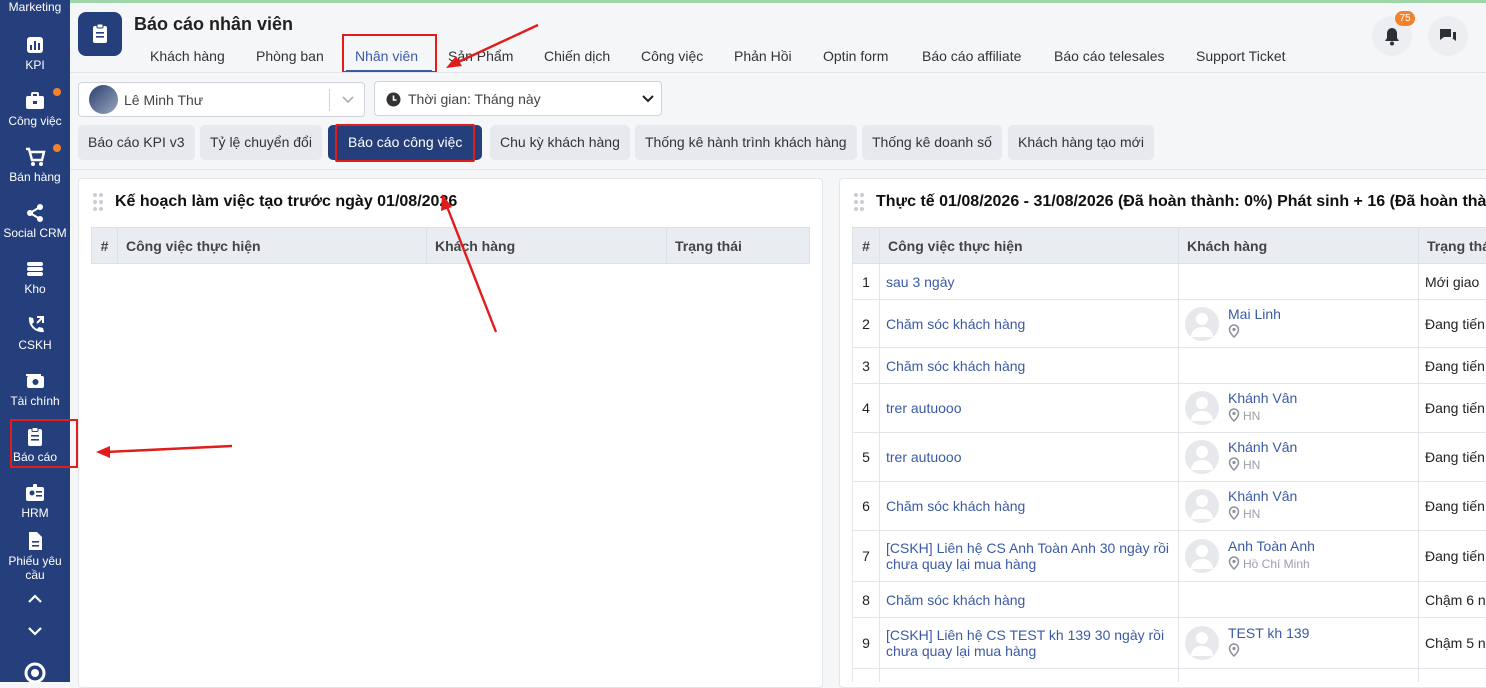  What do you see at coordinates (35, 165) in the screenshot?
I see `sidebar-item-ban-hang: Bán hàng` at bounding box center [35, 165].